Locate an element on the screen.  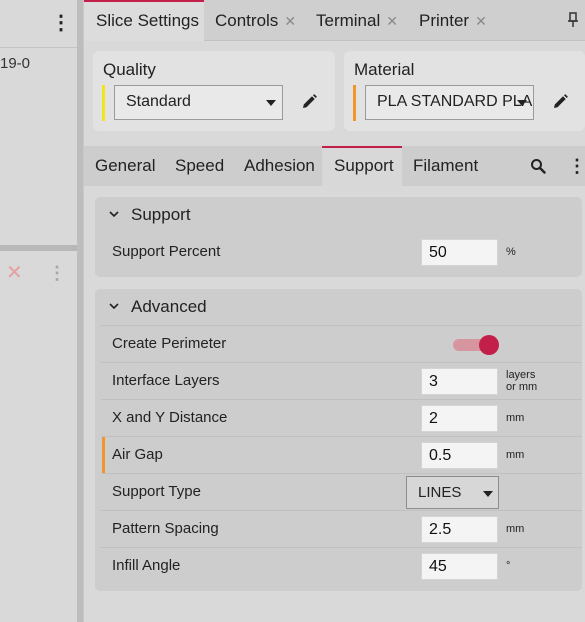
support-group: Support Support Percent 50 % is located at coordinates (338, 237).